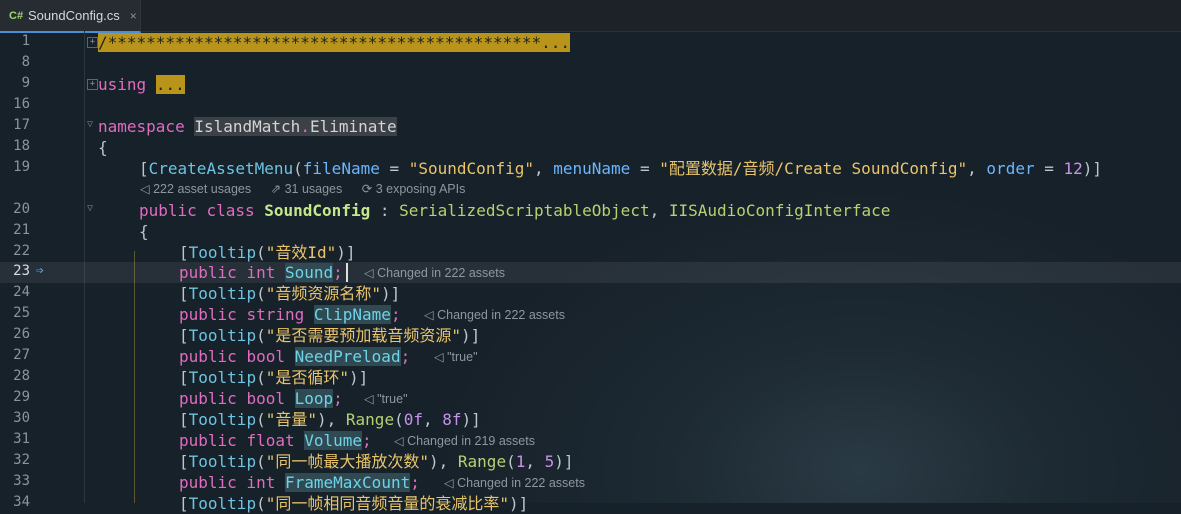 Image resolution: width=1181 pixels, height=514 pixels. Describe the element at coordinates (21, 313) in the screenshot. I see `line-number: 25` at that location.